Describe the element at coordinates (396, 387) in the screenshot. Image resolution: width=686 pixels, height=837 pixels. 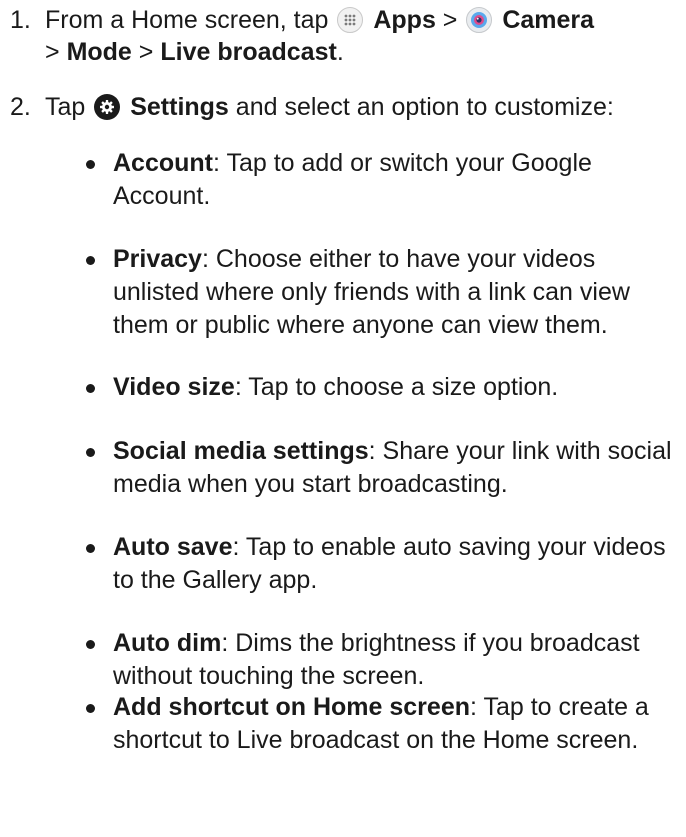
I see `option-description: : Tap to choose a size option.` at that location.